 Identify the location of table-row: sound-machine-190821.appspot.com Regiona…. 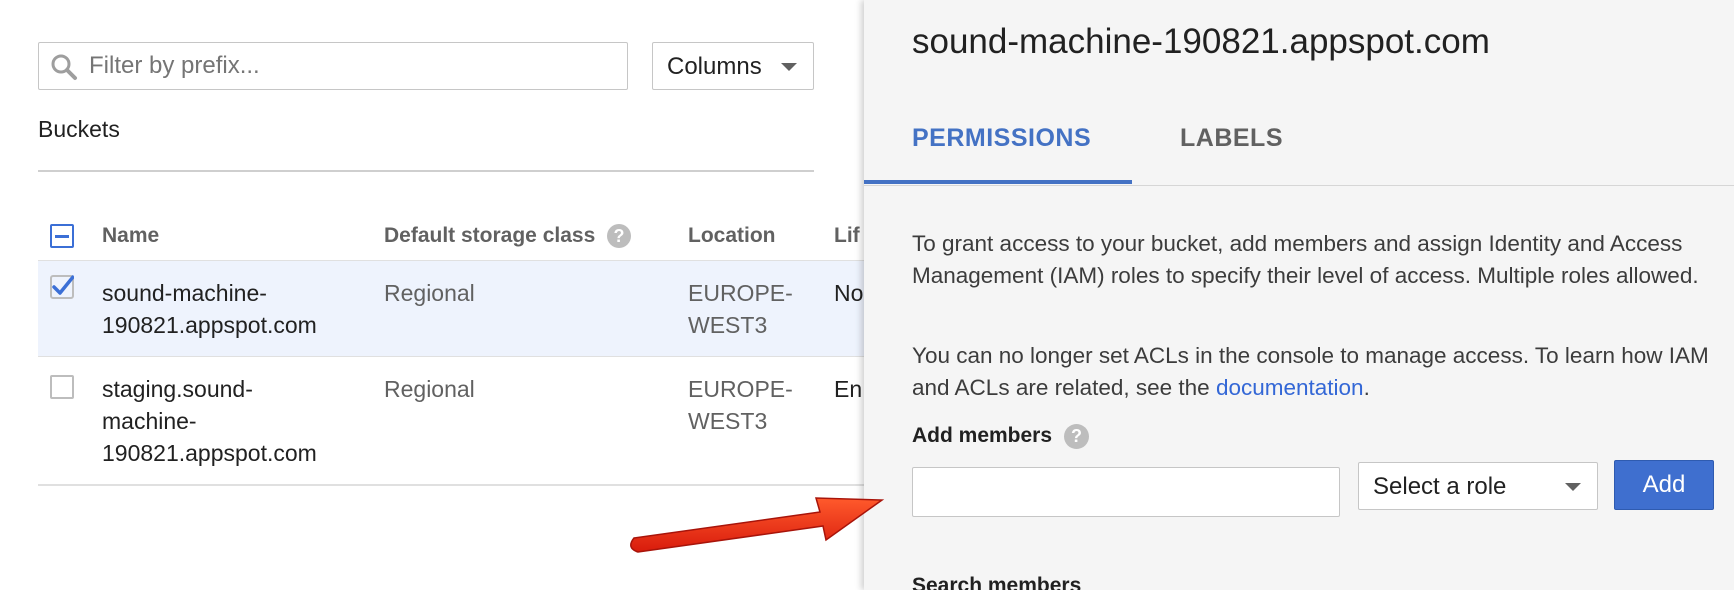
(451, 308).